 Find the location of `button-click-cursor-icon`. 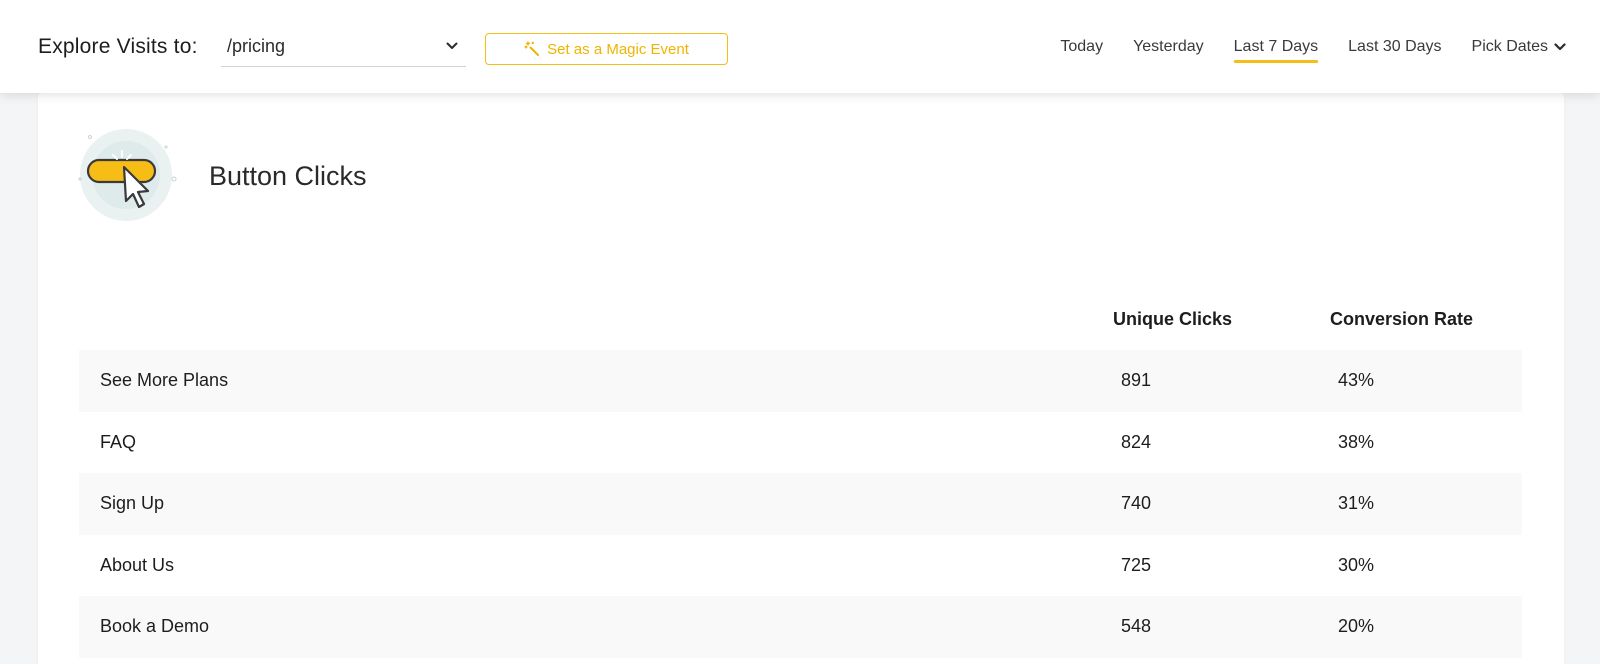

button-click-cursor-icon is located at coordinates (127, 175).